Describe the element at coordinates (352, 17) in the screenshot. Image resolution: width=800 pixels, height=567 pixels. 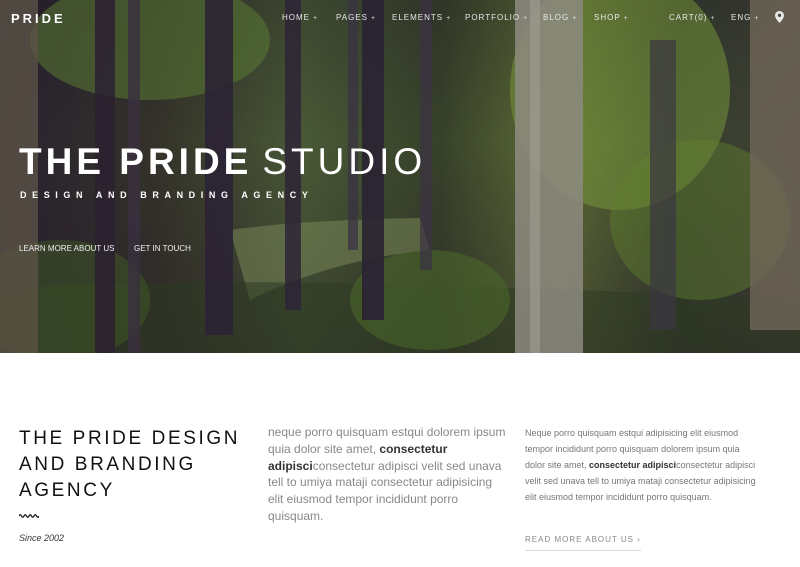
I see `nav-pages-label: PAGES` at that location.